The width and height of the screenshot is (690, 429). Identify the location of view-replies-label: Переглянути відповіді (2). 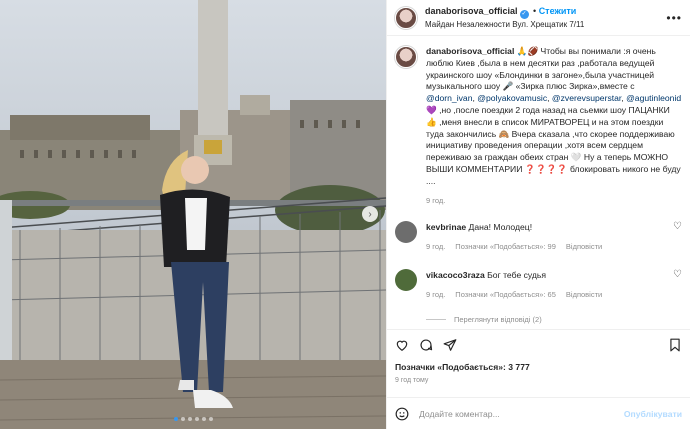
(498, 319).